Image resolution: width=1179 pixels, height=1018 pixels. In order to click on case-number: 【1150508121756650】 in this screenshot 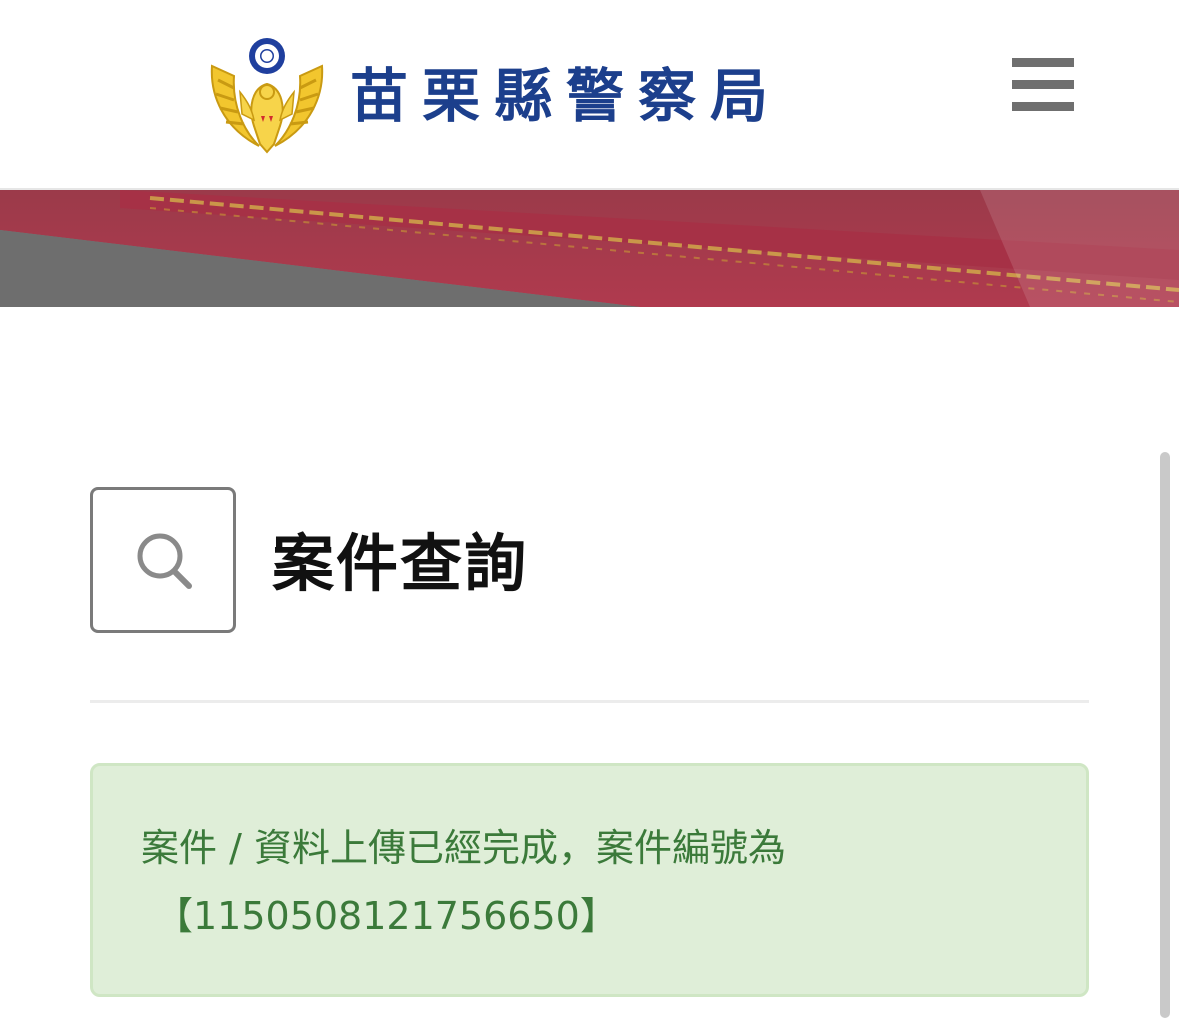, I will do `click(386, 916)`.